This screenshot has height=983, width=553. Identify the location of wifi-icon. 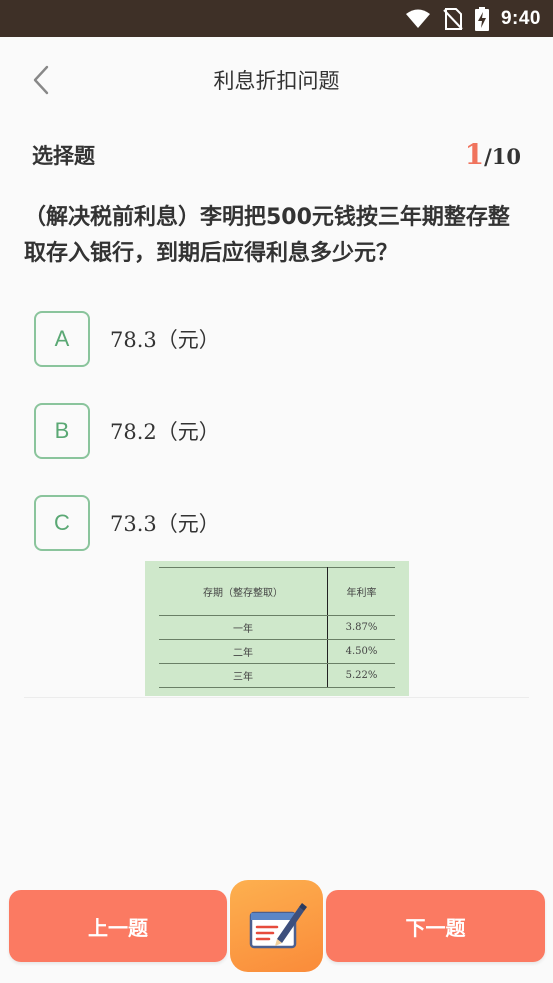
(417, 18).